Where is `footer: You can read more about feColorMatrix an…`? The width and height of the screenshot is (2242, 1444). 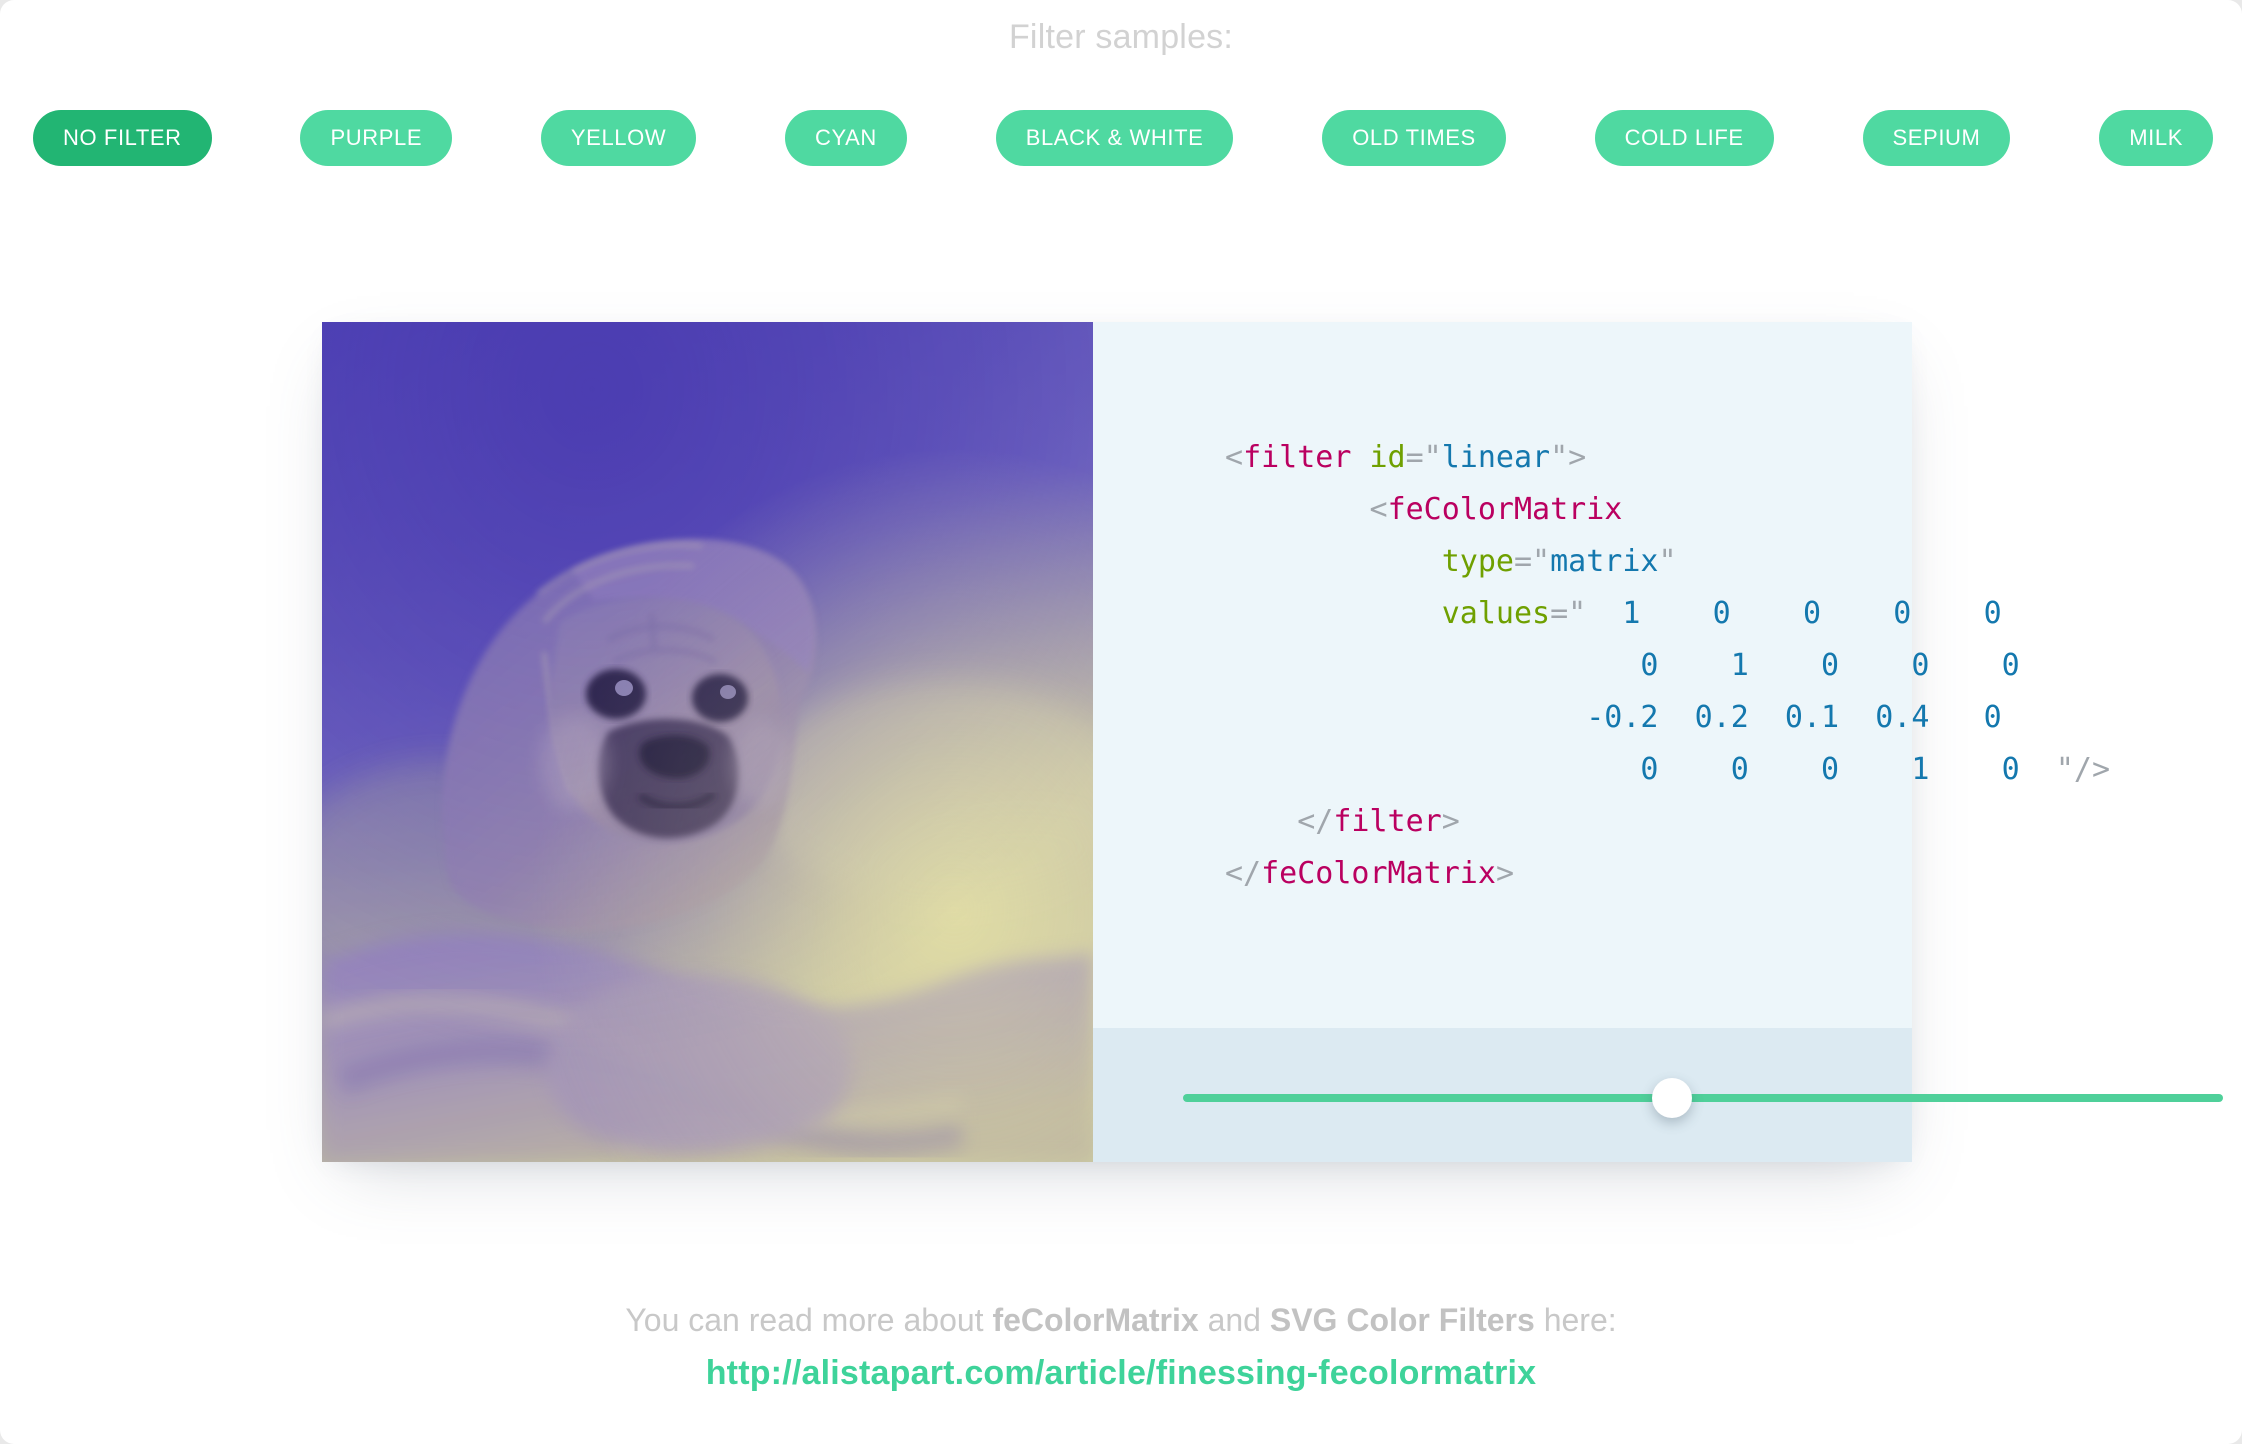 footer: You can read more about feColorMatrix an… is located at coordinates (1121, 1344).